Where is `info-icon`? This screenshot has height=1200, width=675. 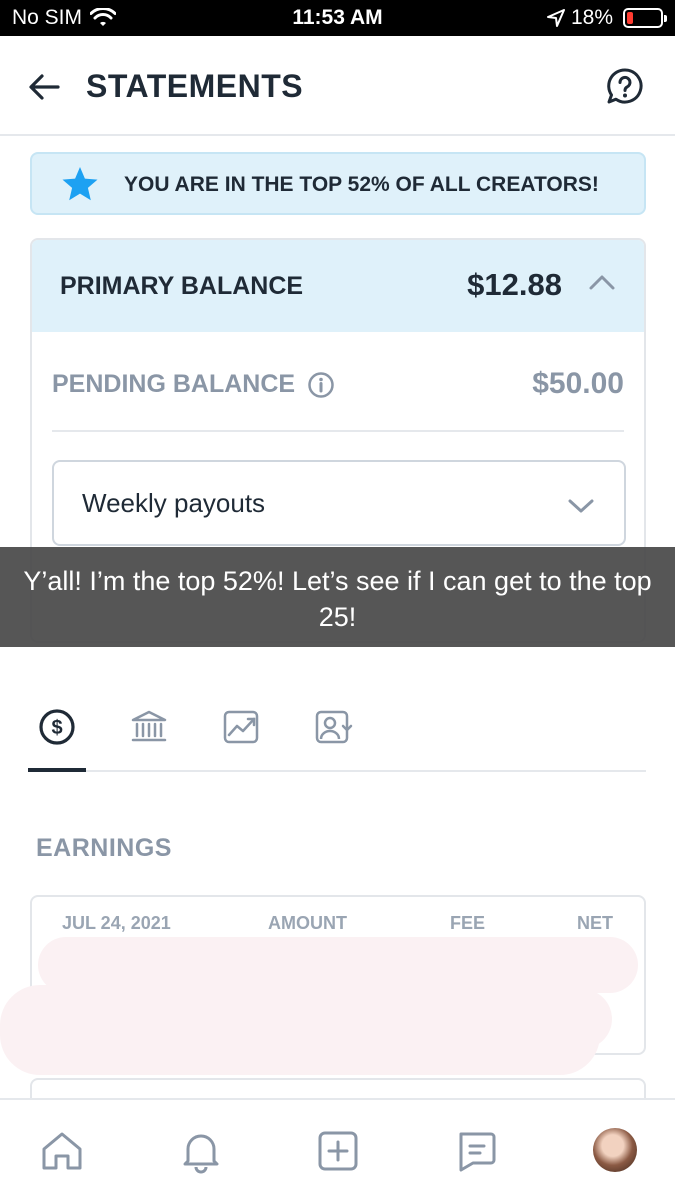
info-icon is located at coordinates (321, 385).